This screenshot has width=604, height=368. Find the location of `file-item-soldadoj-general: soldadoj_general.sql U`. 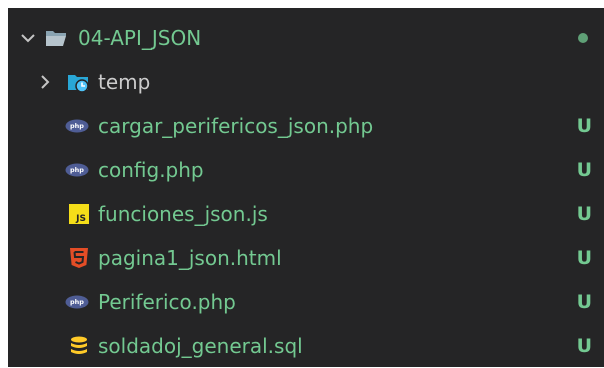

file-item-soldadoj-general: soldadoj_general.sql U is located at coordinates (306, 346).